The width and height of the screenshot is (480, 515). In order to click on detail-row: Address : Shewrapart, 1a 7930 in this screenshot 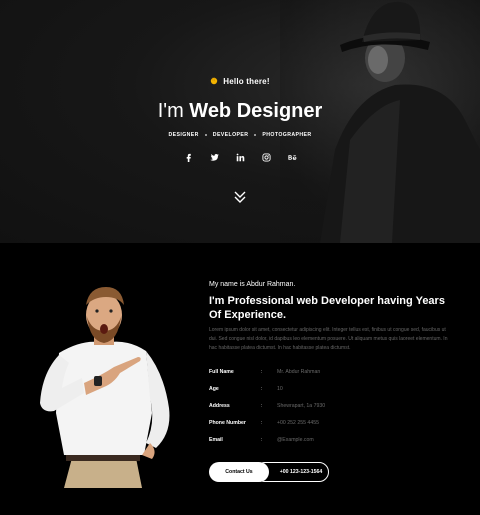, I will do `click(331, 405)`.